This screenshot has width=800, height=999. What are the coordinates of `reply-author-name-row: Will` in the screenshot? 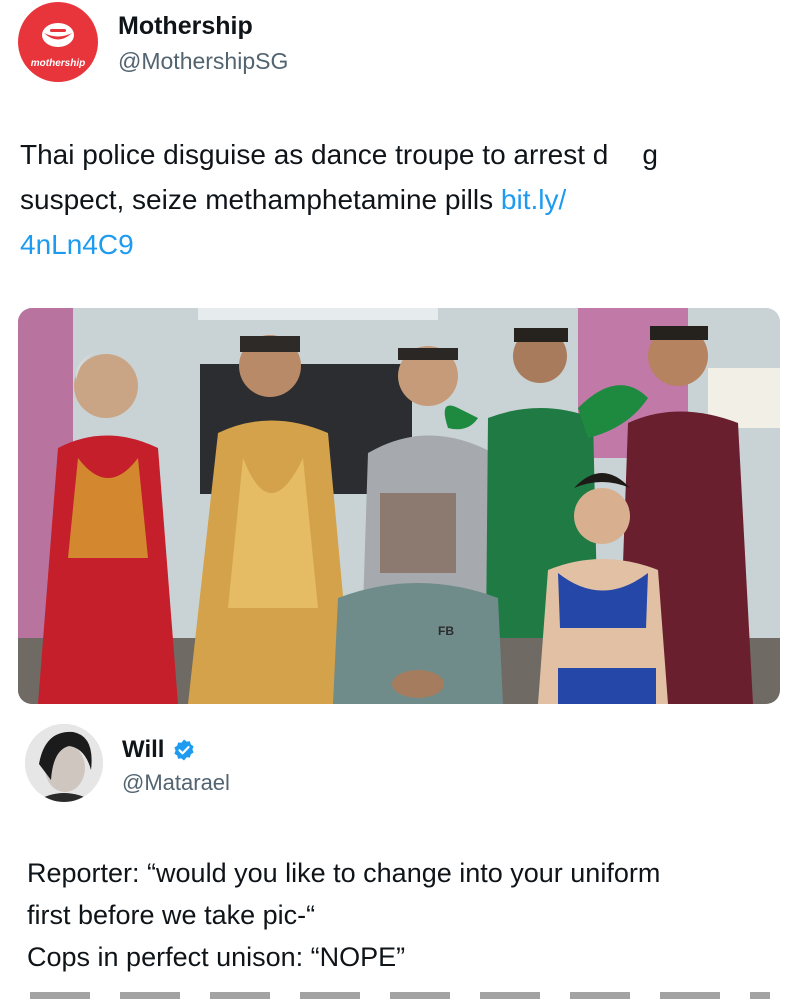 It's located at (159, 750).